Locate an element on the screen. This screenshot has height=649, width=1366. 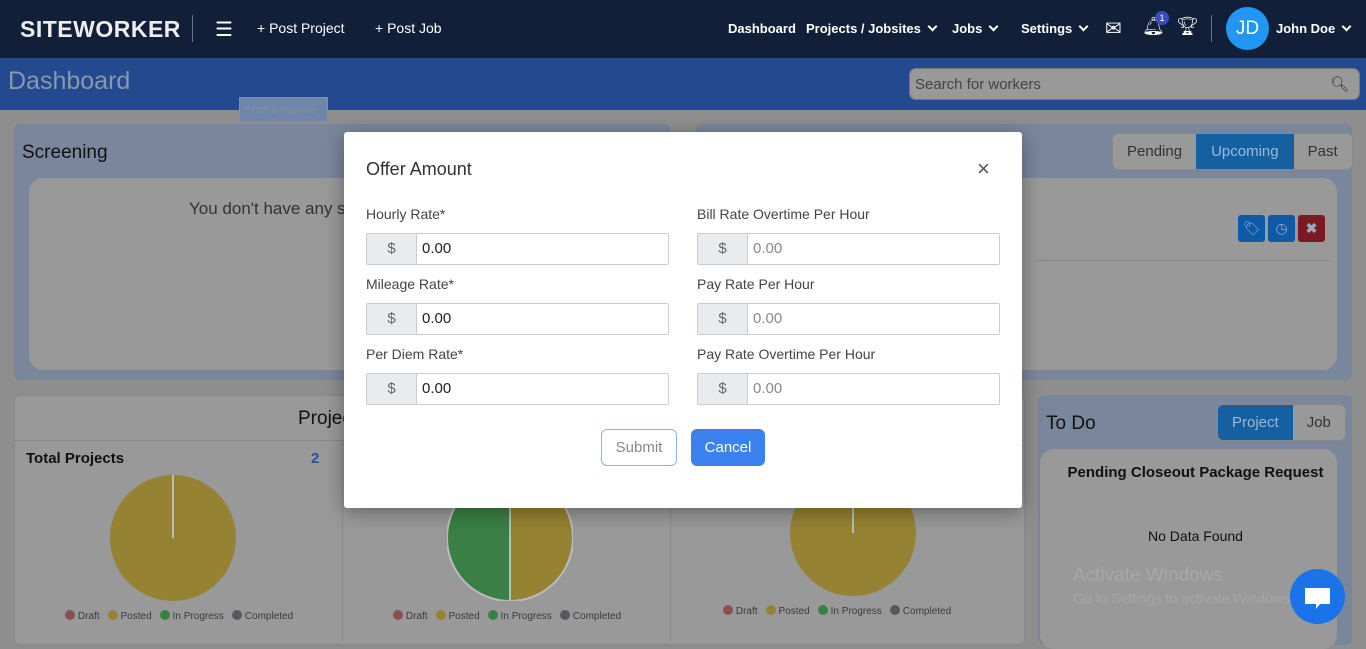
chat-button is located at coordinates (1317, 596).